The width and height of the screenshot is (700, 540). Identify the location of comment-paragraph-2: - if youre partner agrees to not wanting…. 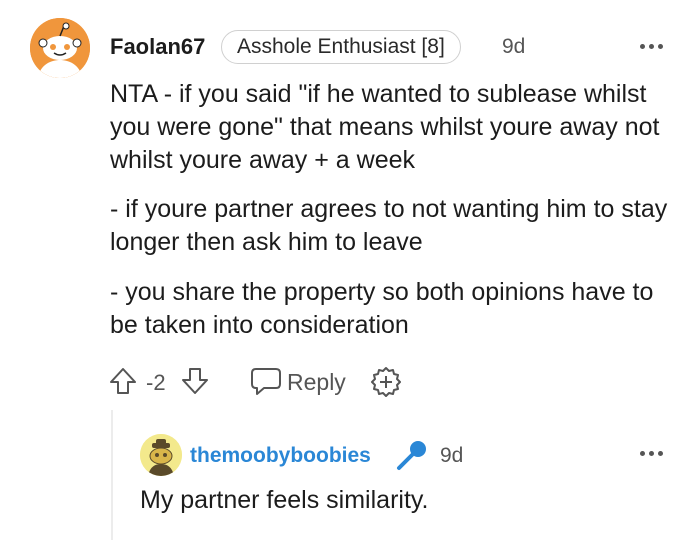
(389, 225).